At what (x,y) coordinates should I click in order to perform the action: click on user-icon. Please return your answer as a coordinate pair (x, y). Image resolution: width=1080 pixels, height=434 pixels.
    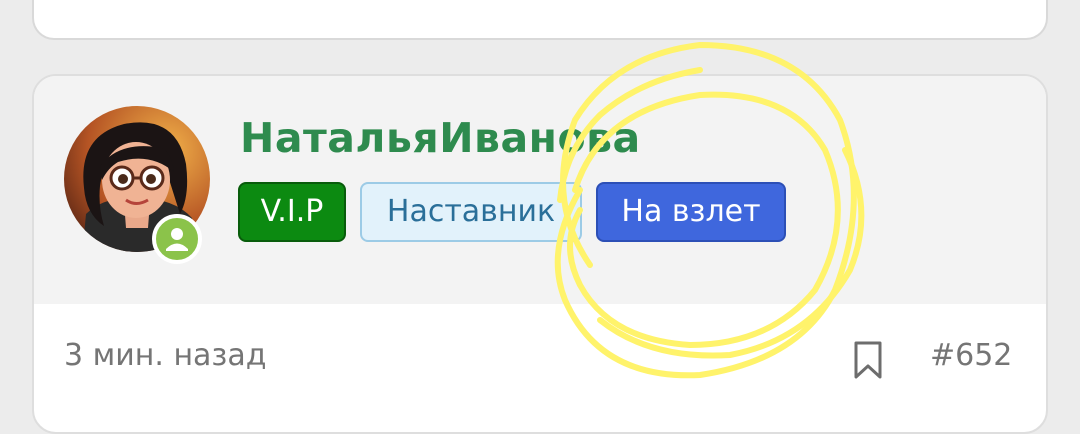
    Looking at the image, I should click on (177, 239).